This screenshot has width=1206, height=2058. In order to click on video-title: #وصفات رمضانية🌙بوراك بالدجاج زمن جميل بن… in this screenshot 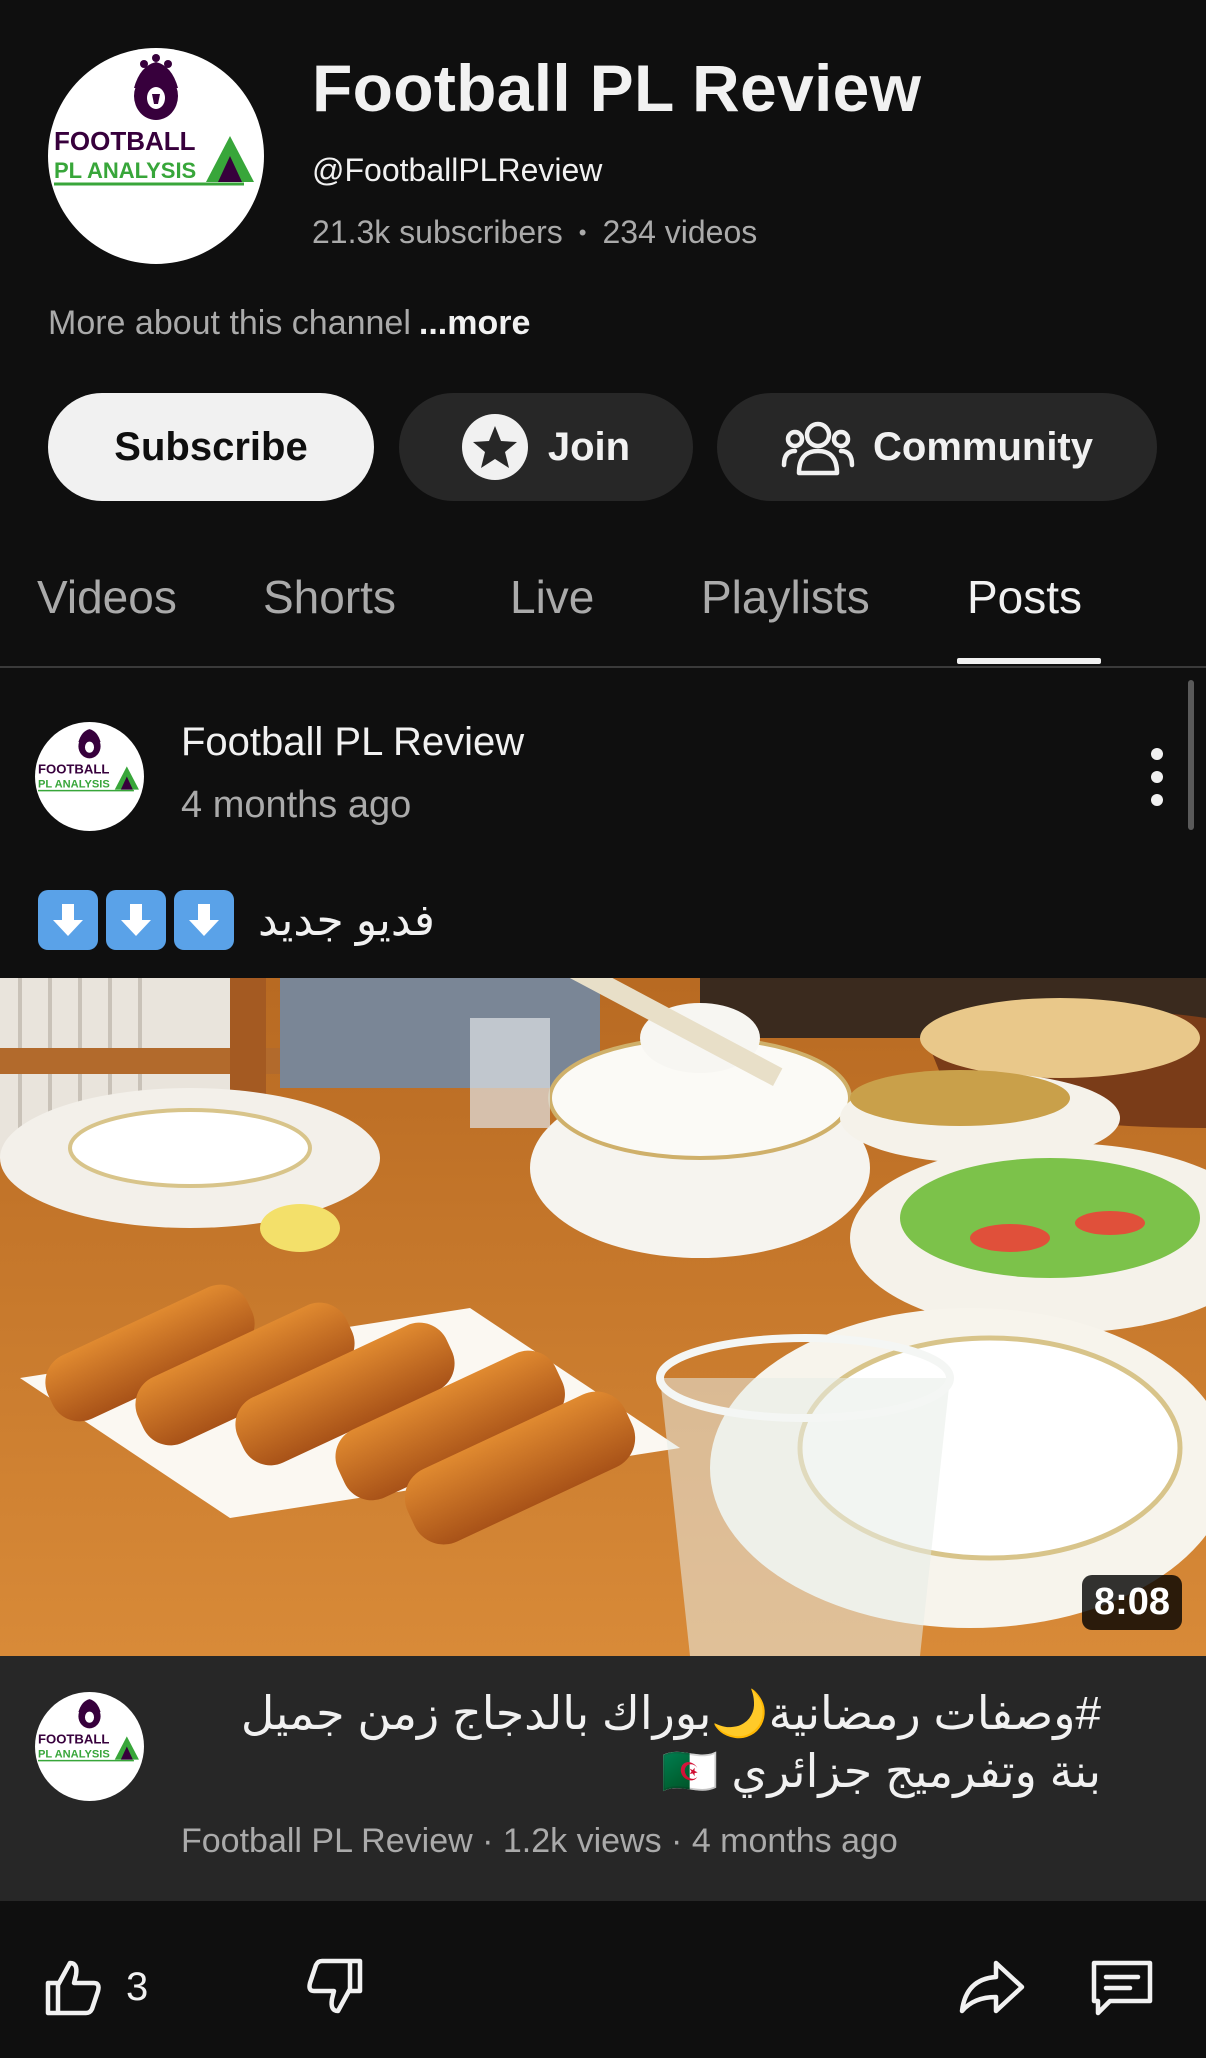, I will do `click(641, 1742)`.